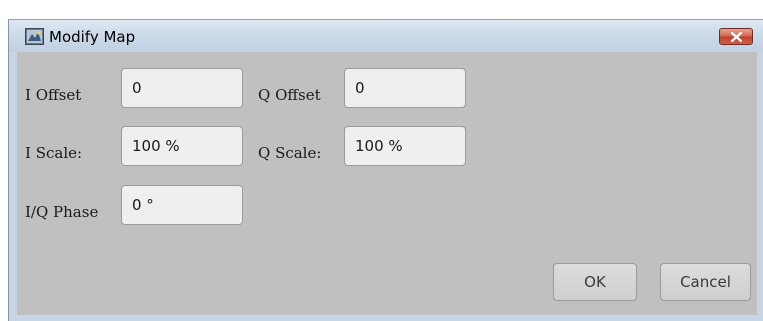 The image size is (763, 321). Describe the element at coordinates (34, 36) in the screenshot. I see `map-app-icon` at that location.